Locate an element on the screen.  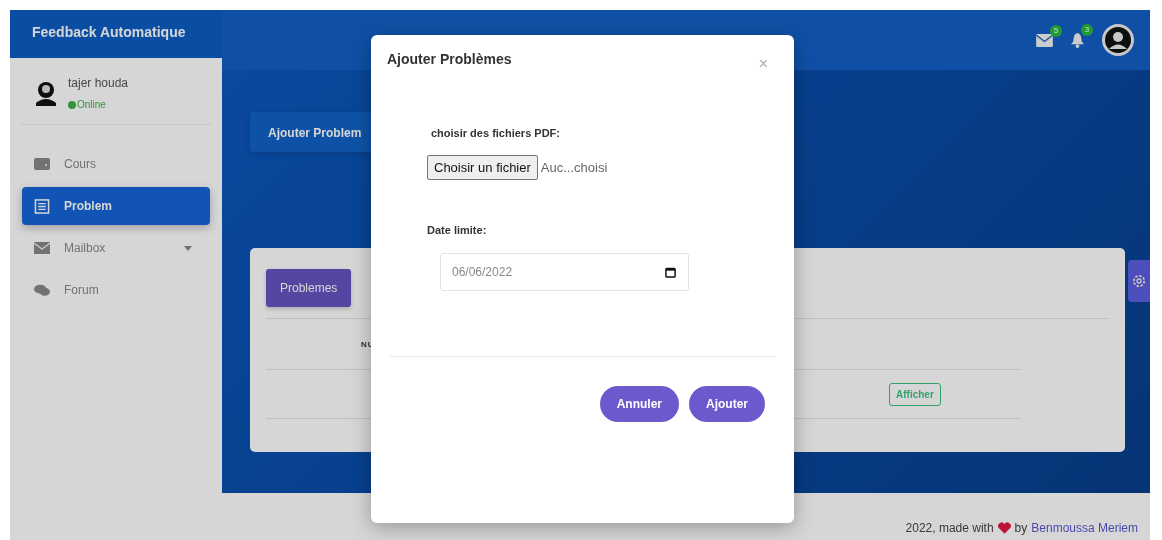
list-icon is located at coordinates (42, 206).